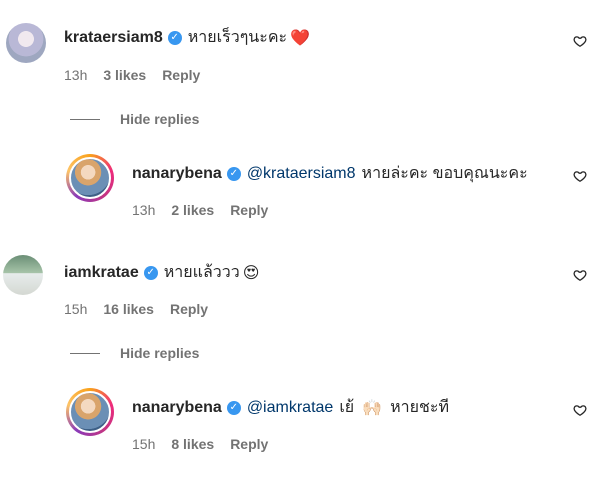 The width and height of the screenshot is (595, 487). What do you see at coordinates (101, 273) in the screenshot?
I see `username: iamkratae` at bounding box center [101, 273].